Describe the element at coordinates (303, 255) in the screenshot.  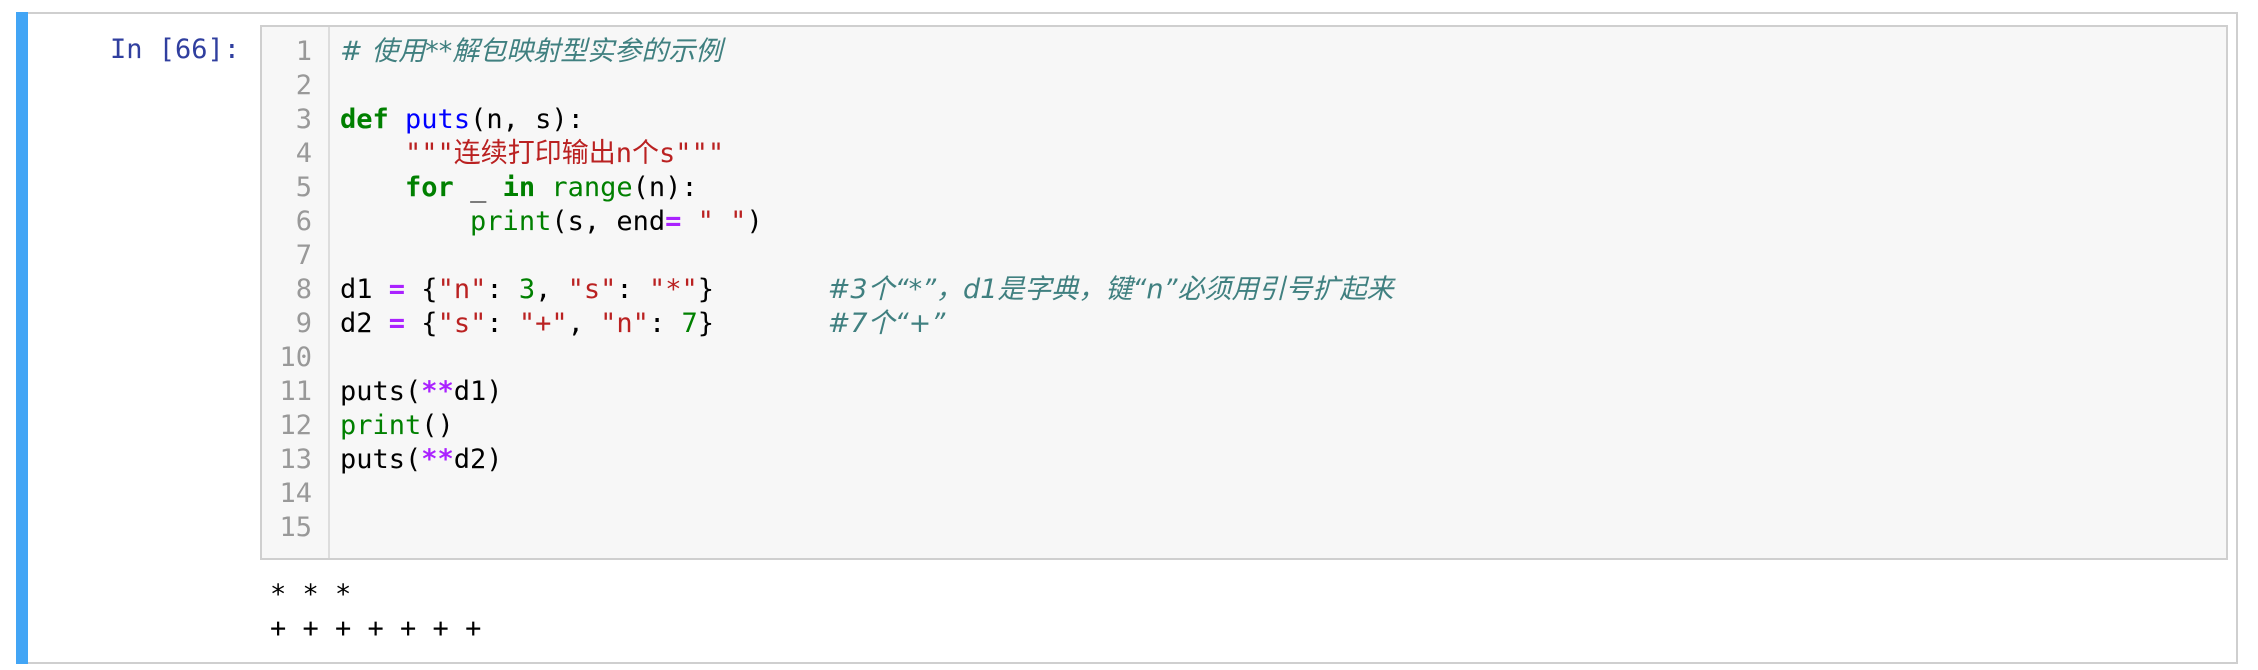
I see `line-number: 7` at that location.